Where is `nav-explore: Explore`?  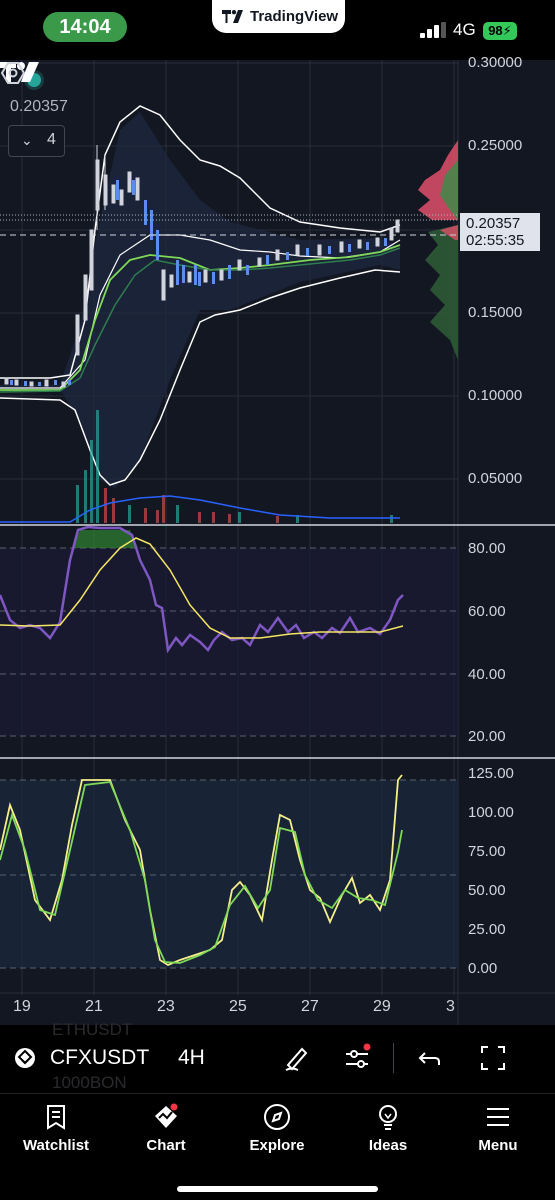
nav-explore: Explore is located at coordinates (277, 1132).